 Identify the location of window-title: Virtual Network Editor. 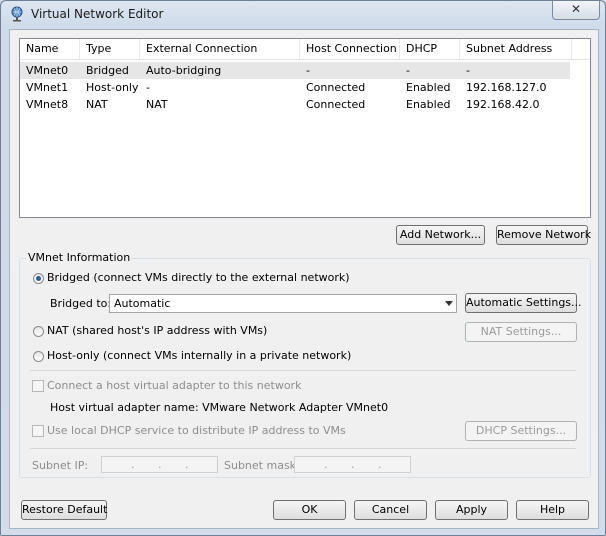
(97, 14).